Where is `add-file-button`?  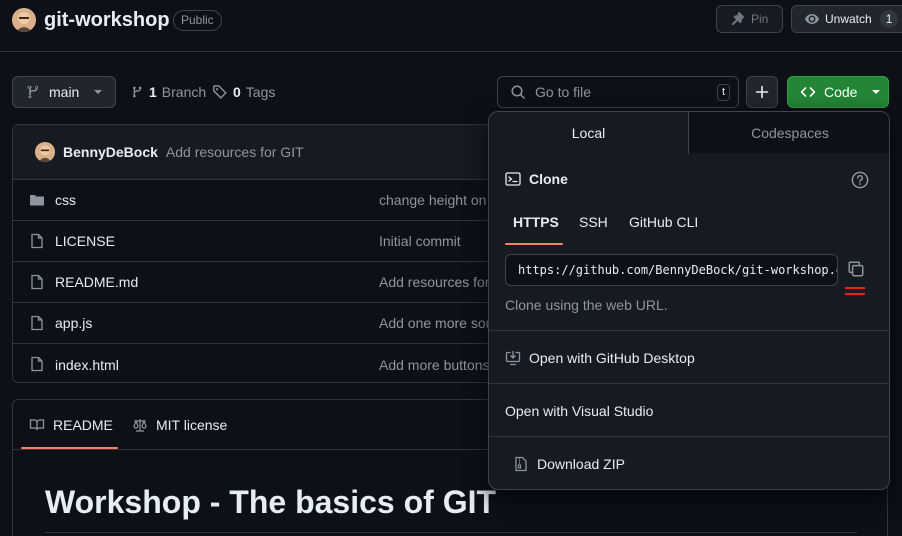 add-file-button is located at coordinates (762, 92).